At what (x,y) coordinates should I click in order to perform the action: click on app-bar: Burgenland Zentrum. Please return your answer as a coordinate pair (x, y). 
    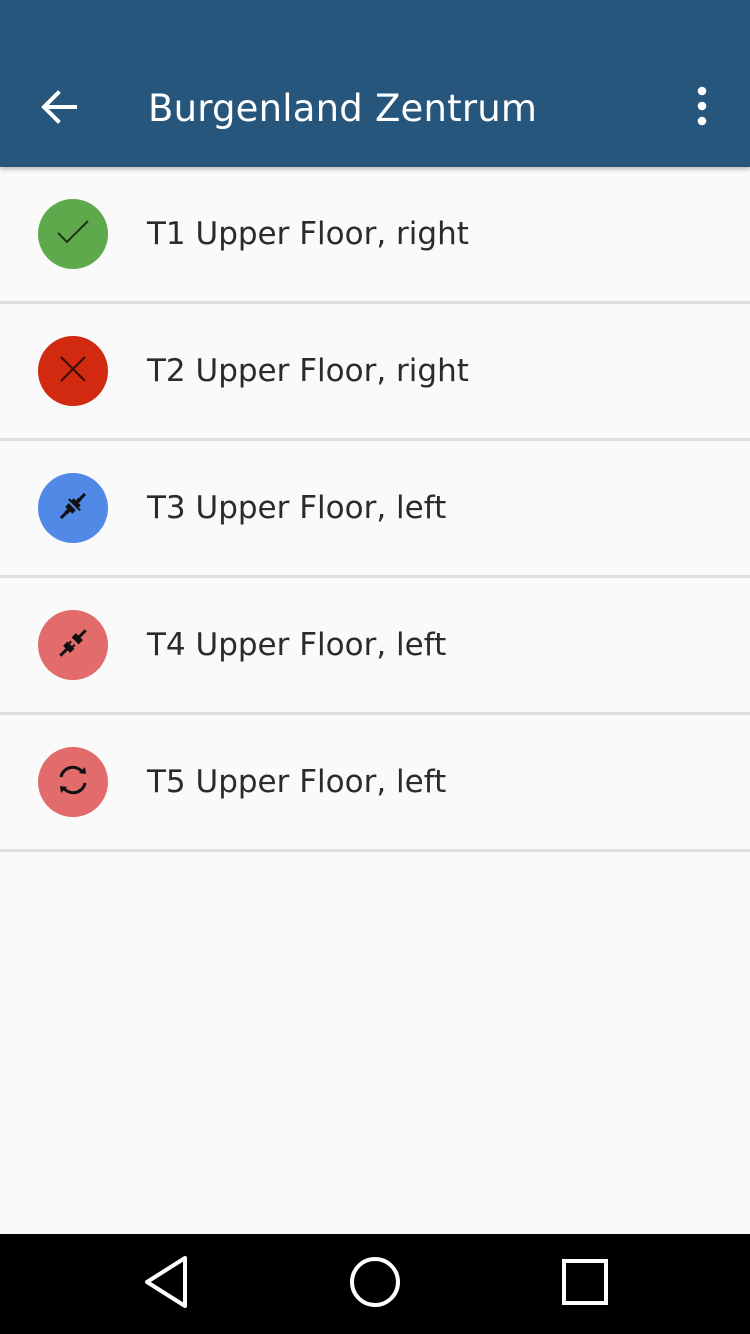
    Looking at the image, I should click on (375, 83).